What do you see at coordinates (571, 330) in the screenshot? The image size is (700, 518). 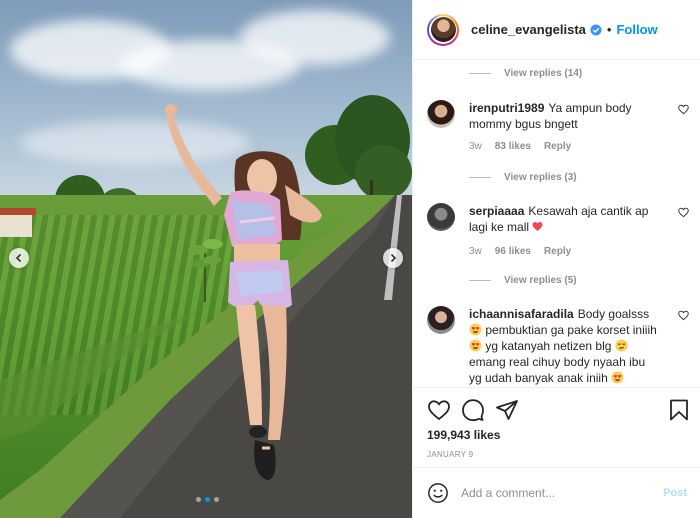 I see `comment-content: pembuktian ga pake korset iniiih` at bounding box center [571, 330].